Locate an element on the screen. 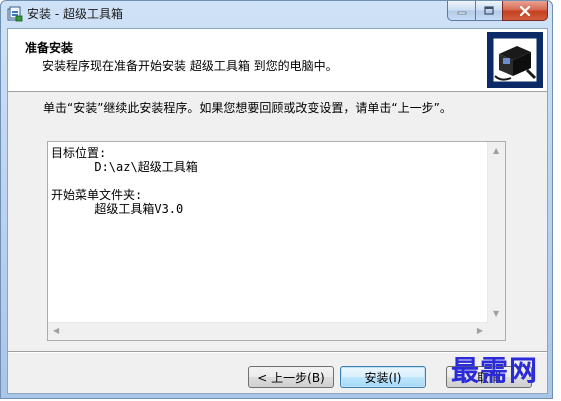  instruction-text: 单击“安装”继续此安装程序。如果您想要回顾或改变设置，请单击“上一步”。 is located at coordinates (247, 108).